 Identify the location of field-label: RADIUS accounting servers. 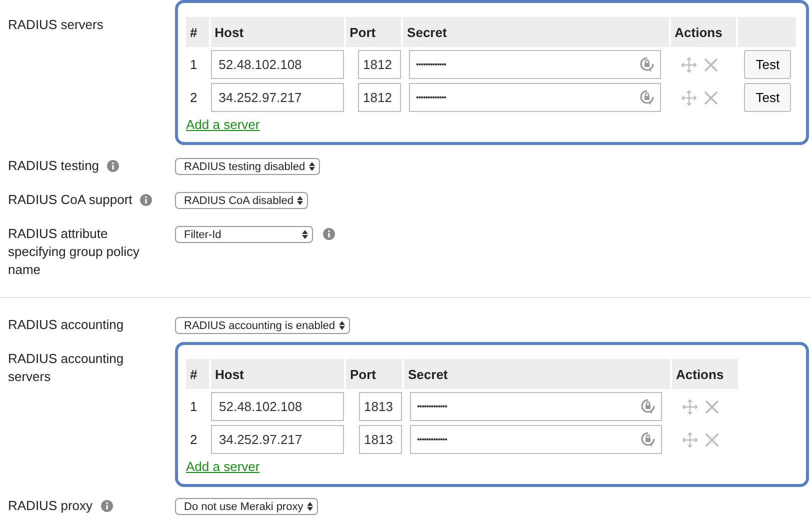
(66, 368).